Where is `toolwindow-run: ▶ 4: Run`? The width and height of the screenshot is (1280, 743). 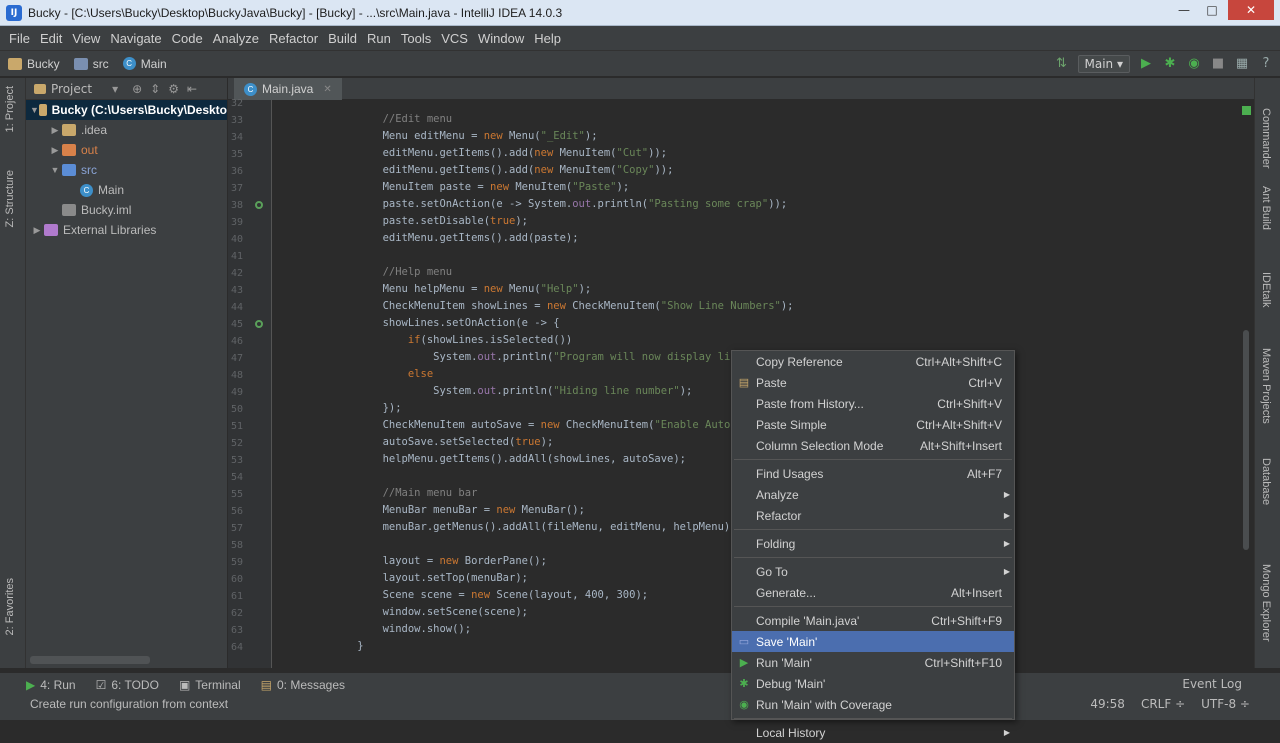 toolwindow-run: ▶ 4: Run is located at coordinates (51, 685).